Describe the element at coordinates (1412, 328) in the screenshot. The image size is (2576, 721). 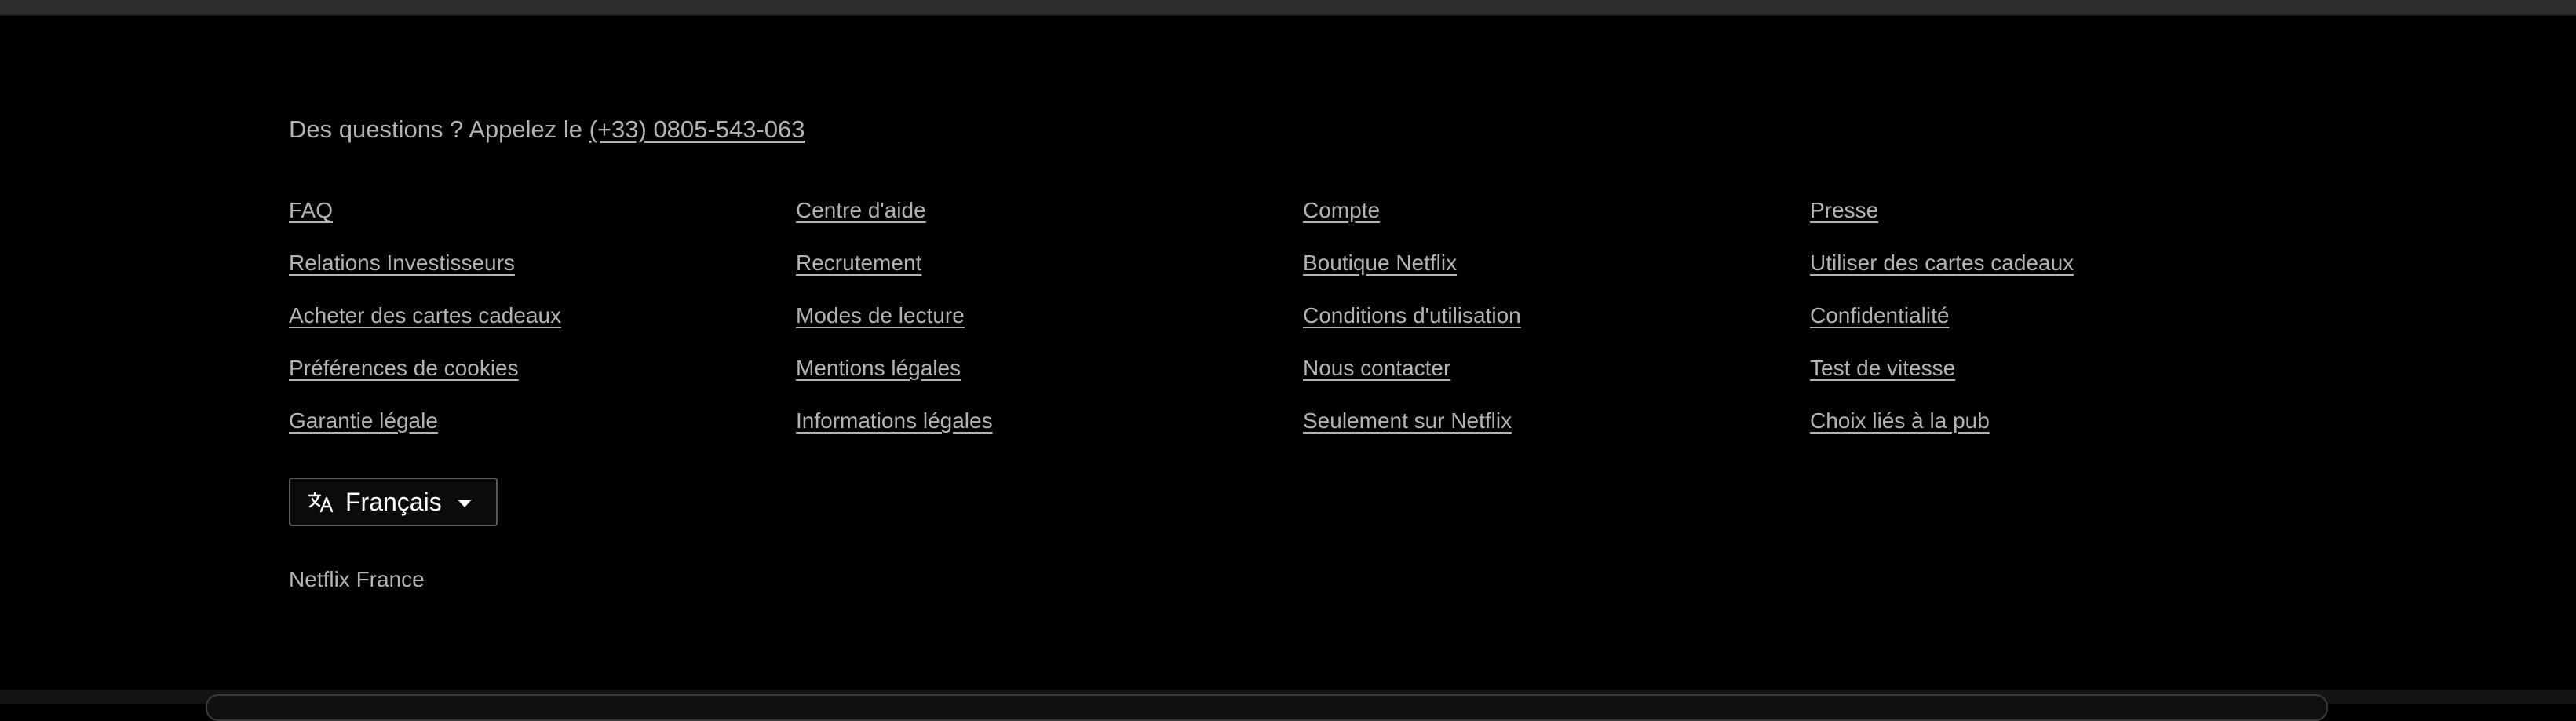
I see `footer-link-terms-of-use: Conditions d'utilisation` at that location.